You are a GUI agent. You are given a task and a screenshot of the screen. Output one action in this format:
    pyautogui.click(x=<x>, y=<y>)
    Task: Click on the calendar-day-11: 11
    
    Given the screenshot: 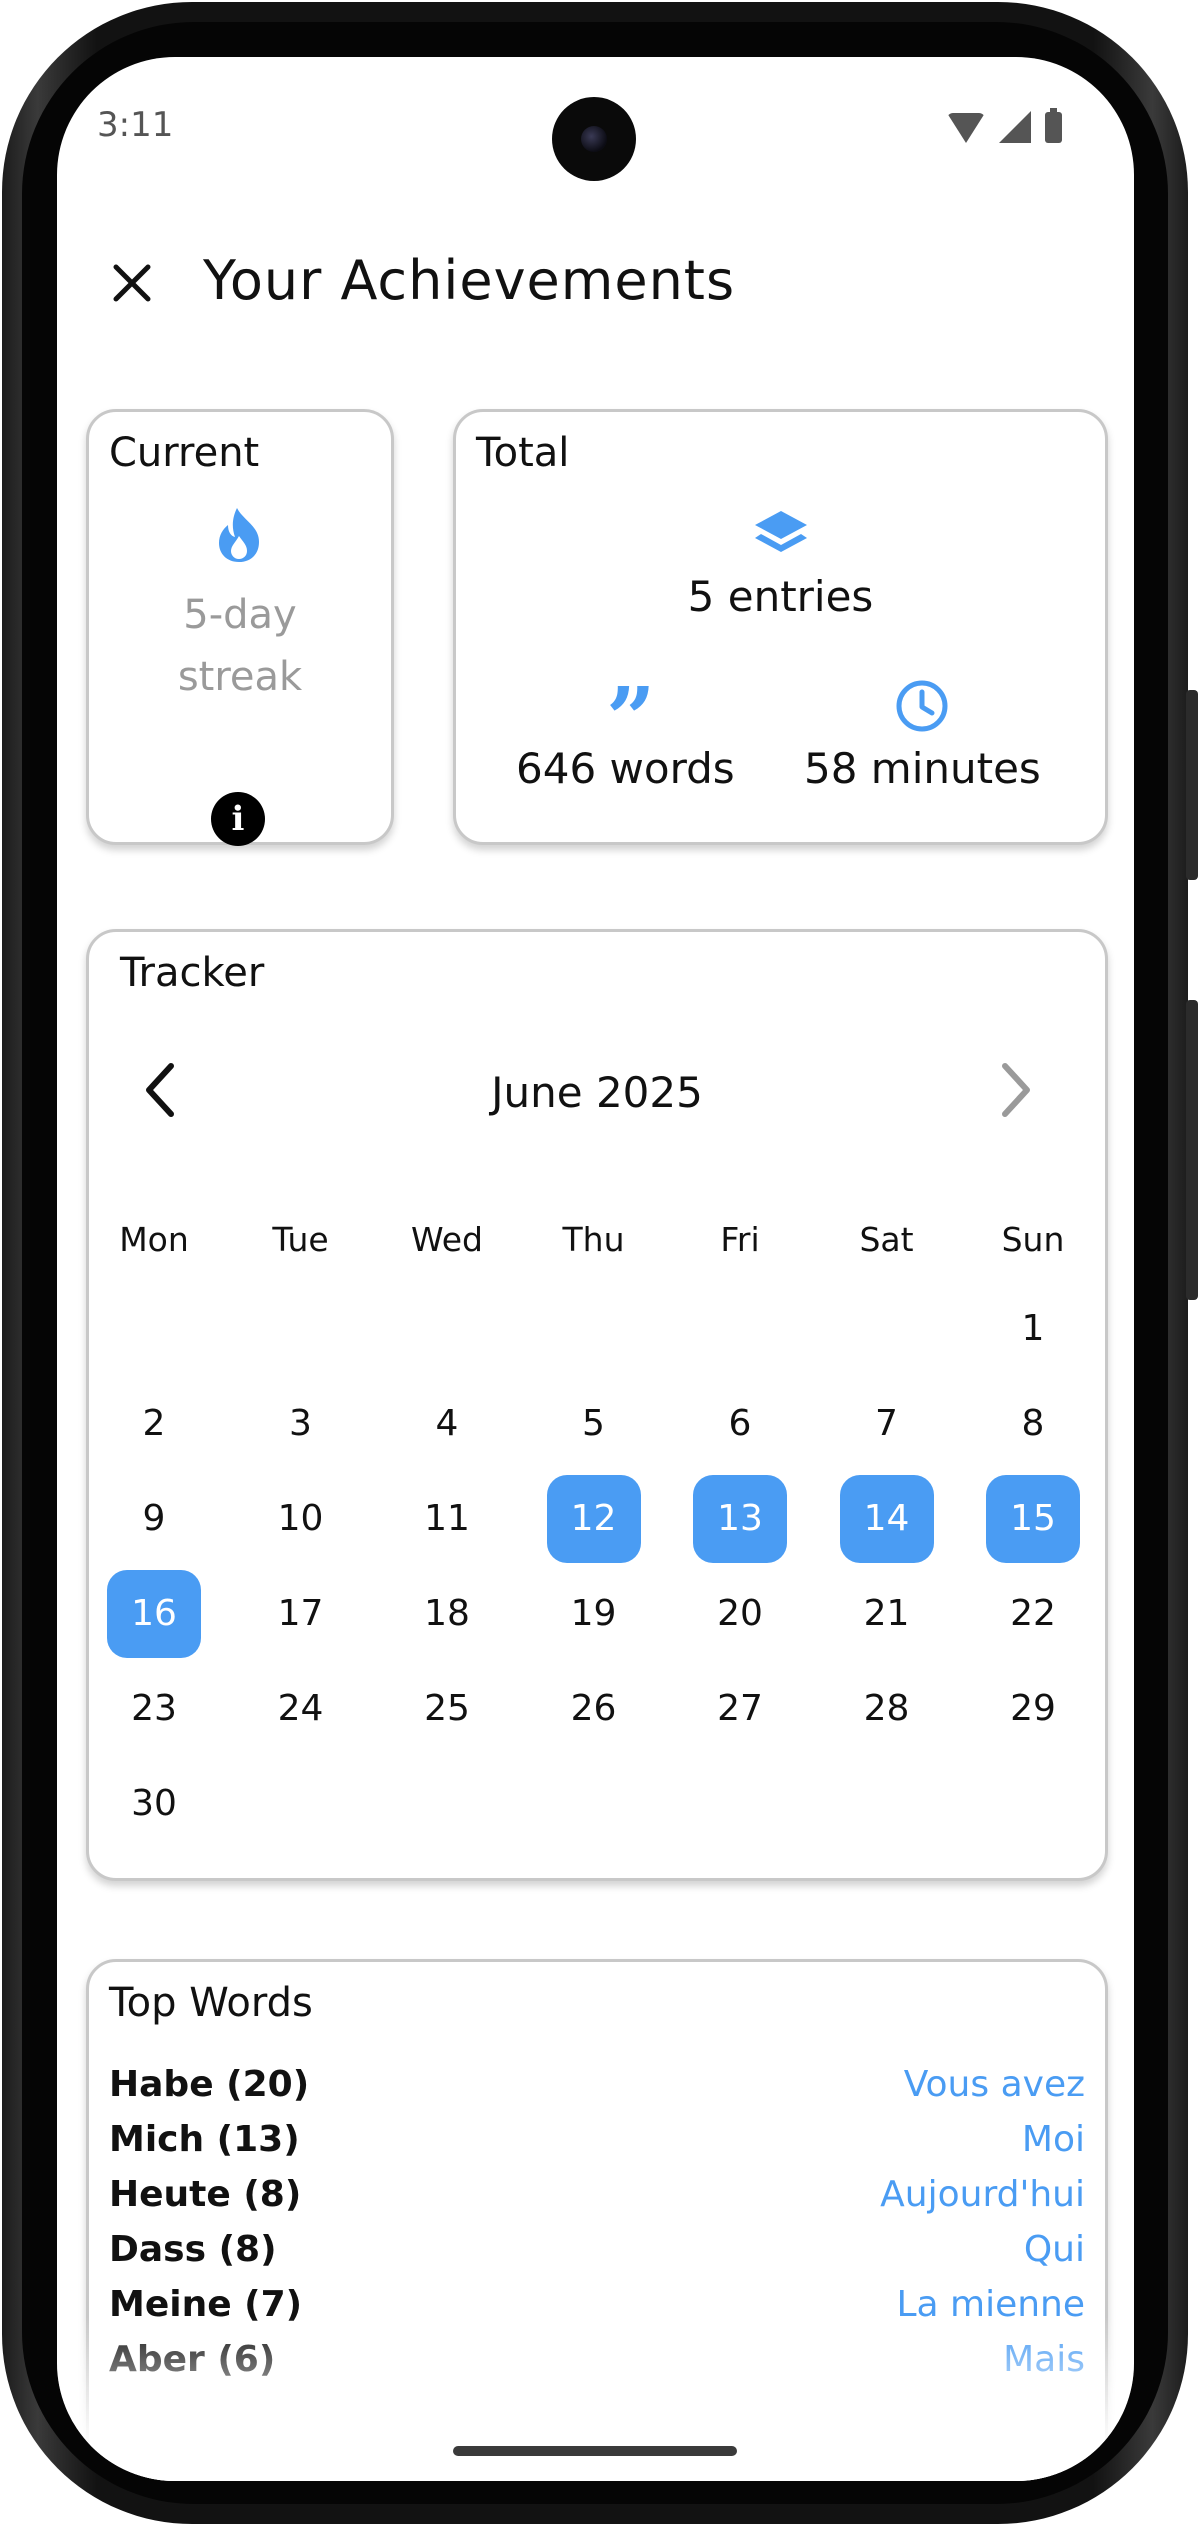 What is the action you would take?
    pyautogui.click(x=447, y=1519)
    